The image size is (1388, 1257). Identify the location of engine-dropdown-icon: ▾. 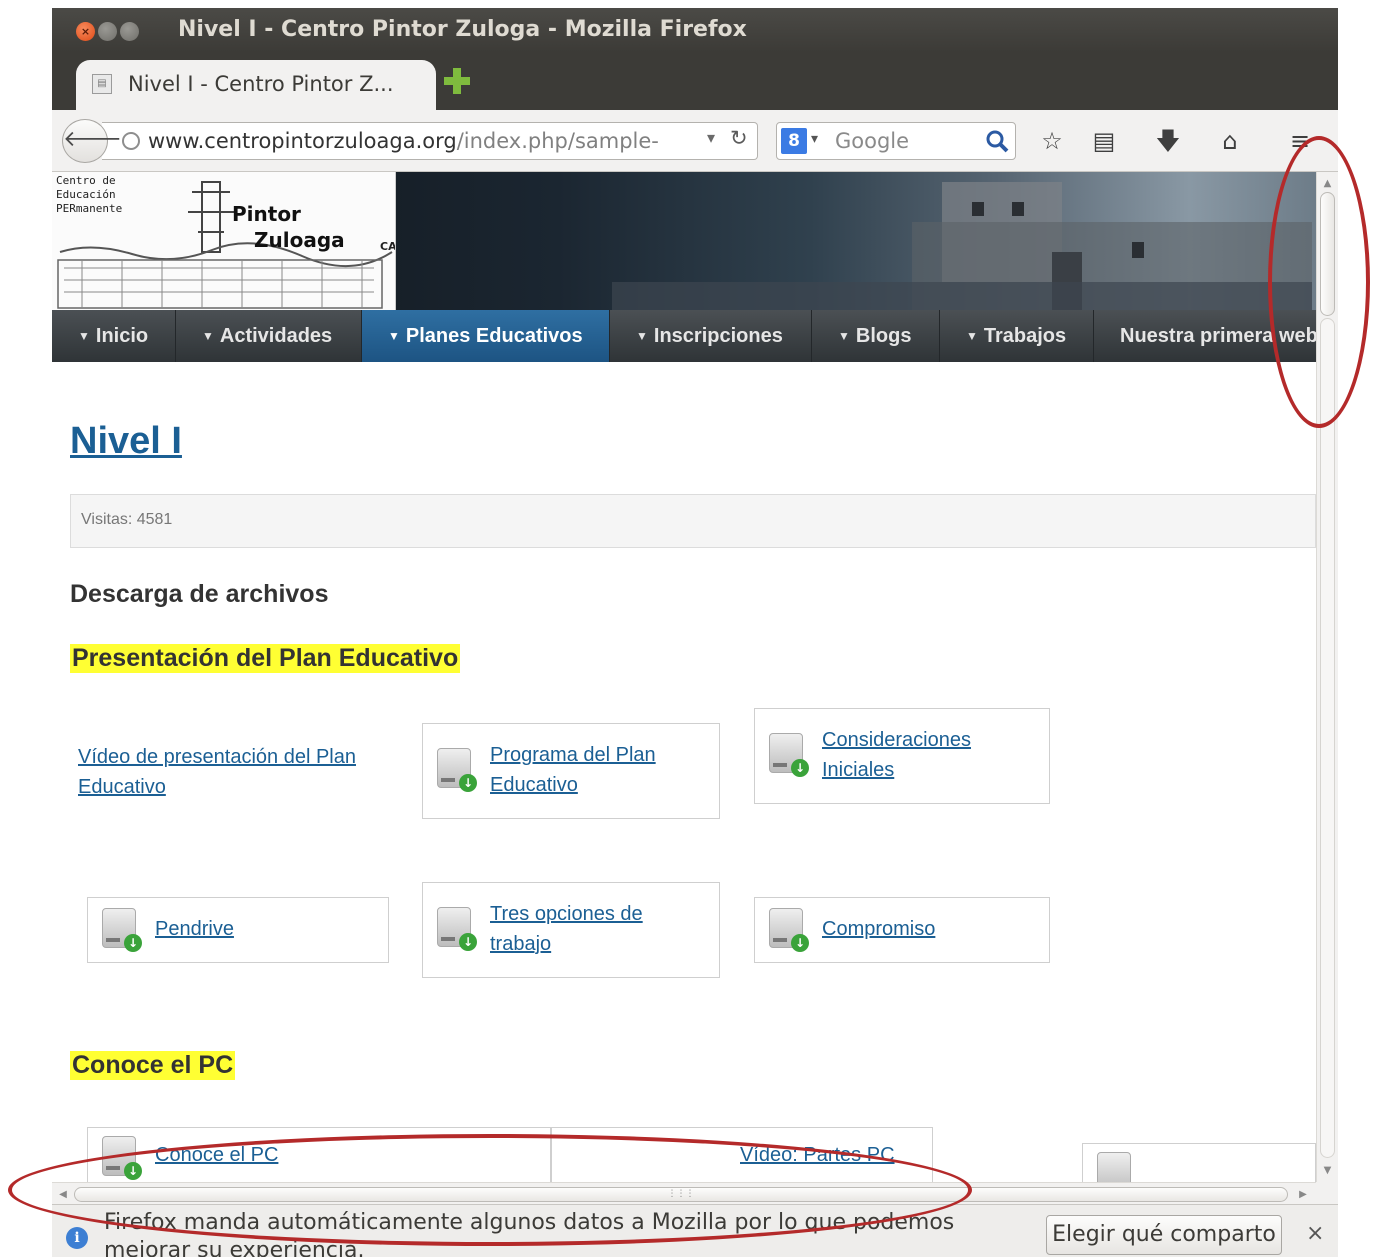
(814, 139).